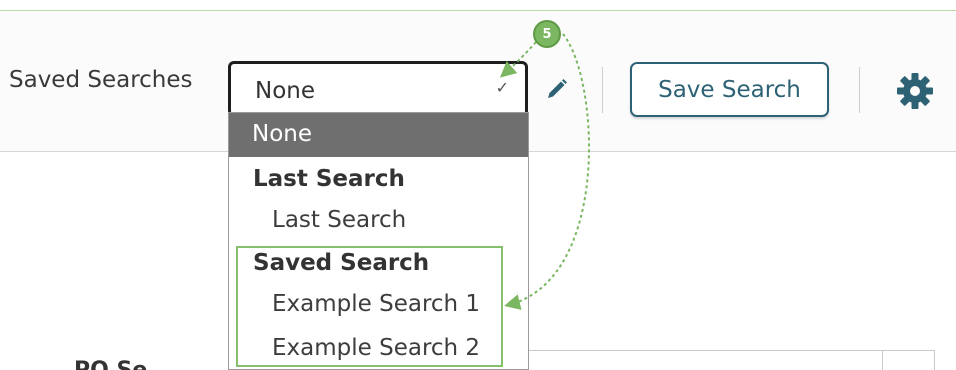  Describe the element at coordinates (732, 360) in the screenshot. I see `background-input` at that location.